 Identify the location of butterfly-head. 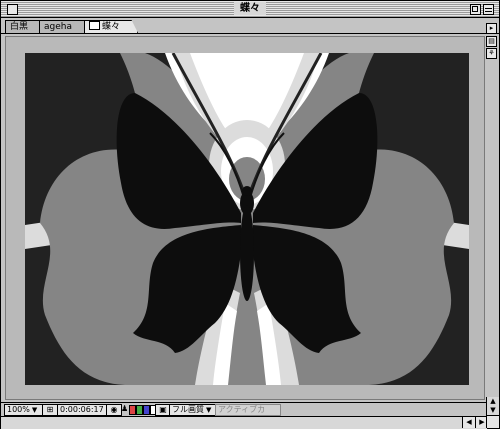
(247, 191).